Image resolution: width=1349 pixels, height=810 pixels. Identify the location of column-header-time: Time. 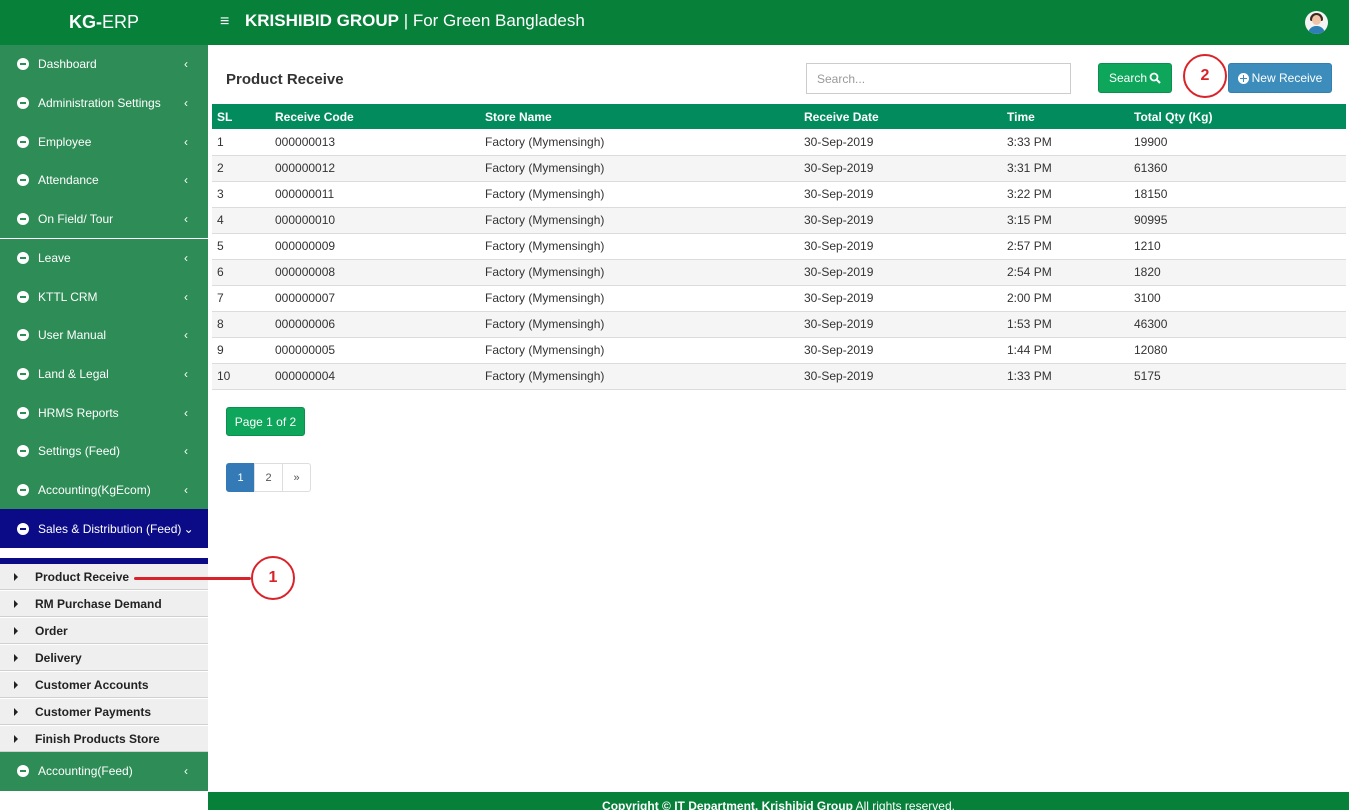
(1065, 116).